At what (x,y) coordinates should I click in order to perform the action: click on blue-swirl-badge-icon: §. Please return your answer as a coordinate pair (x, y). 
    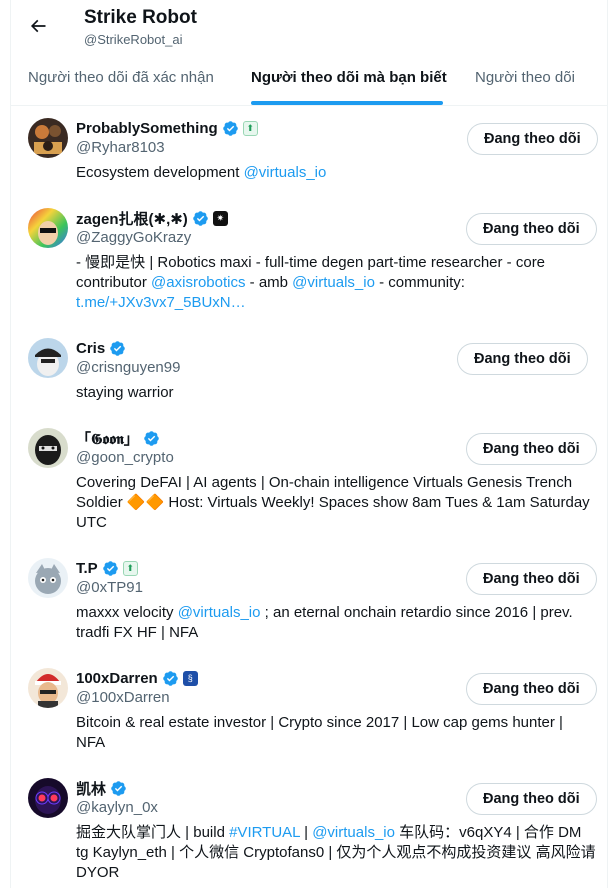
    Looking at the image, I should click on (190, 678).